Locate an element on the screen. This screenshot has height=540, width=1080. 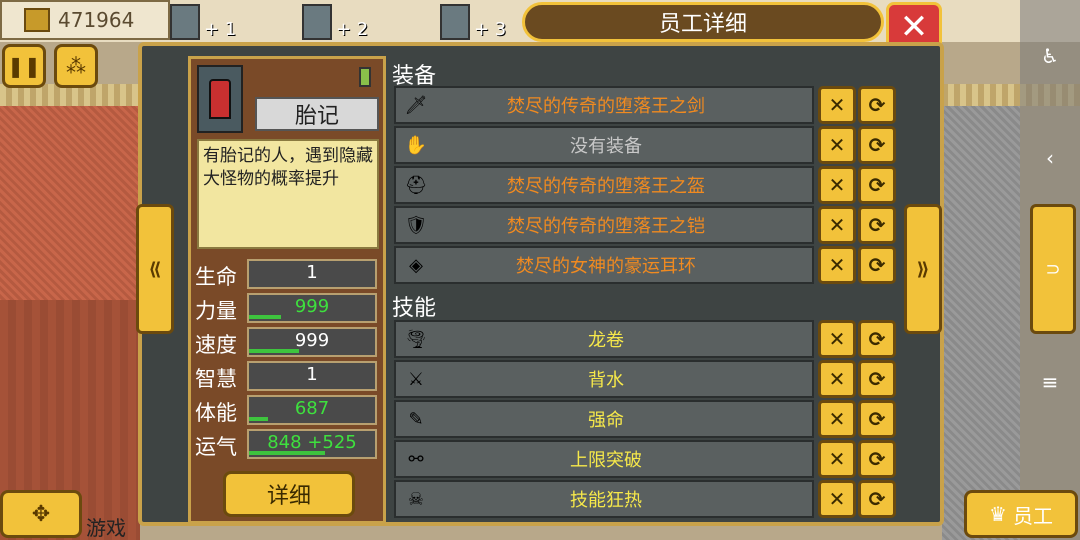
list-item: ⚯ 上限突破 is located at coordinates (604, 459).